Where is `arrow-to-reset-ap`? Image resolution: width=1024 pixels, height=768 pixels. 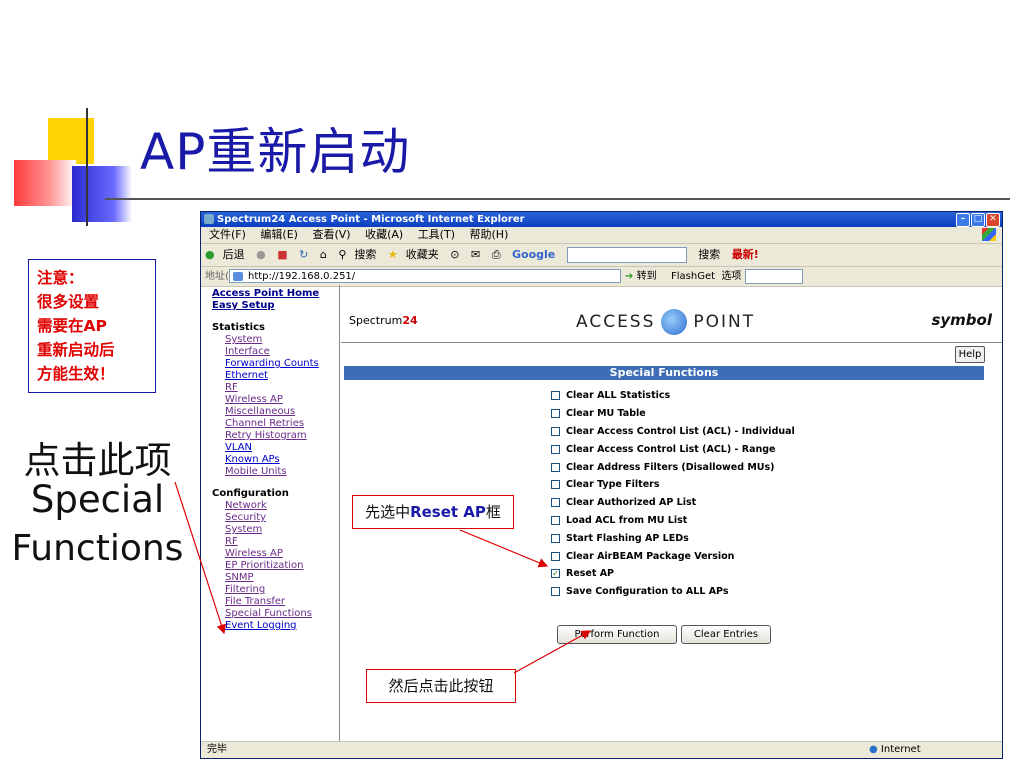
arrow-to-reset-ap is located at coordinates (504, 548).